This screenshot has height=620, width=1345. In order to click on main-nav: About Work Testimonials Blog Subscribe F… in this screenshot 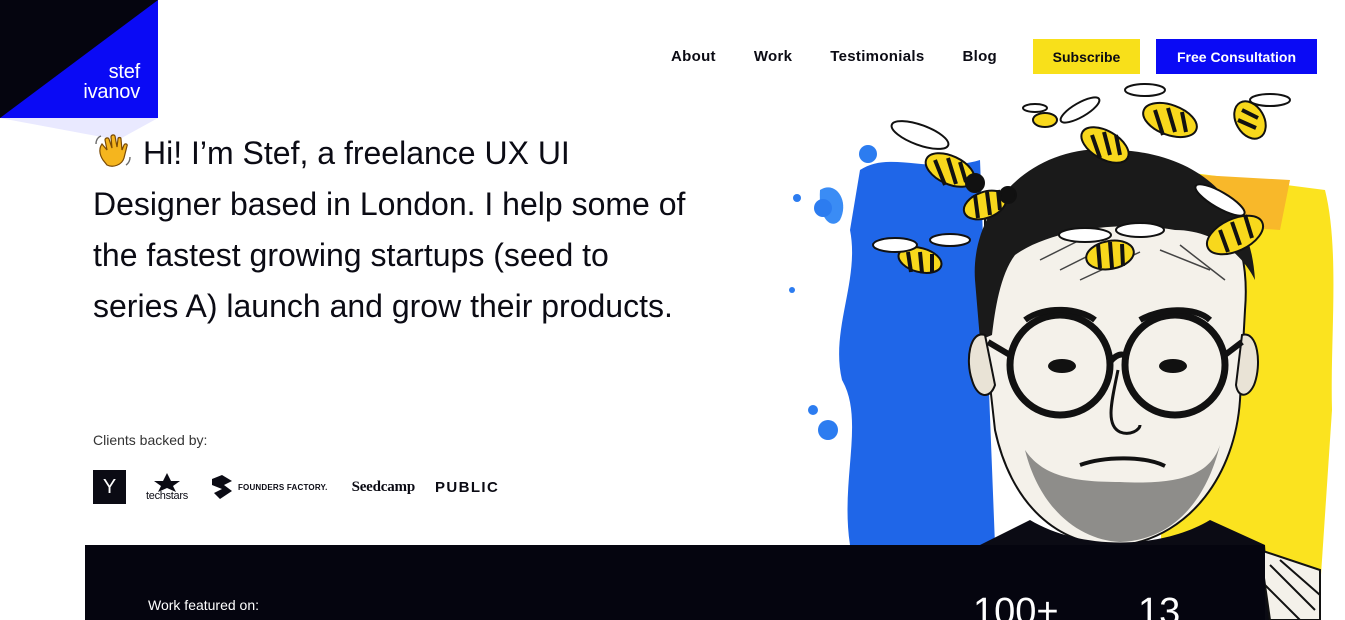, I will do `click(994, 56)`.